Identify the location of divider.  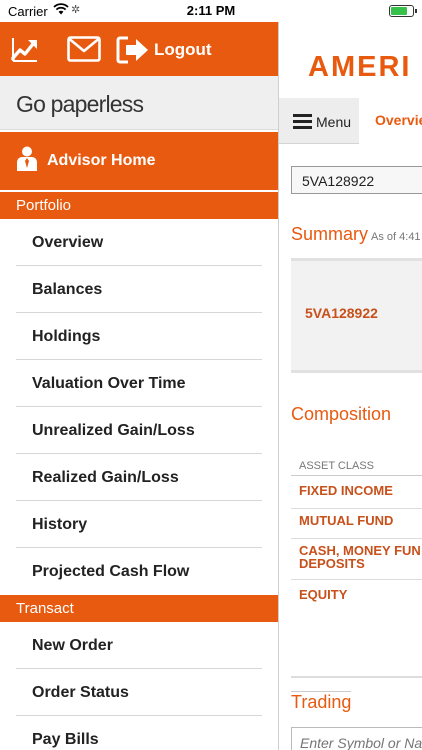
(356, 677).